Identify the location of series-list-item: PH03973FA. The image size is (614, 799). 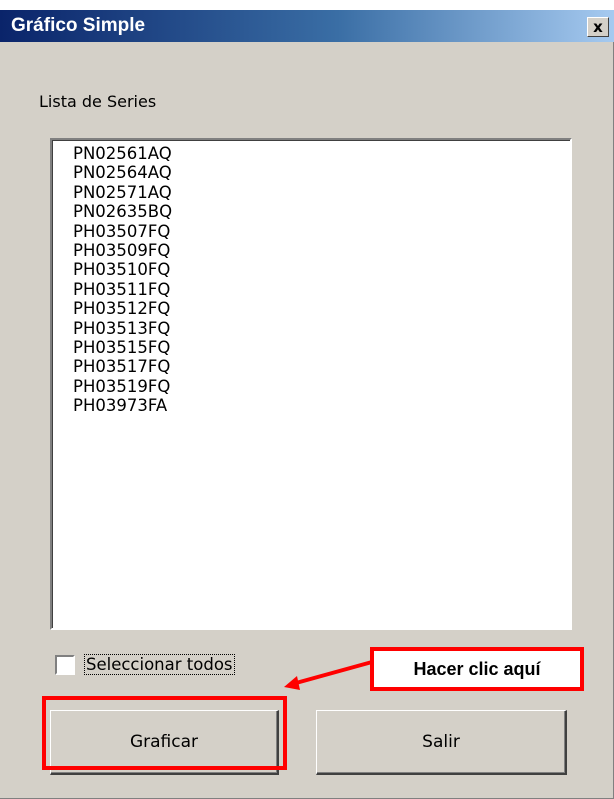
(122, 405).